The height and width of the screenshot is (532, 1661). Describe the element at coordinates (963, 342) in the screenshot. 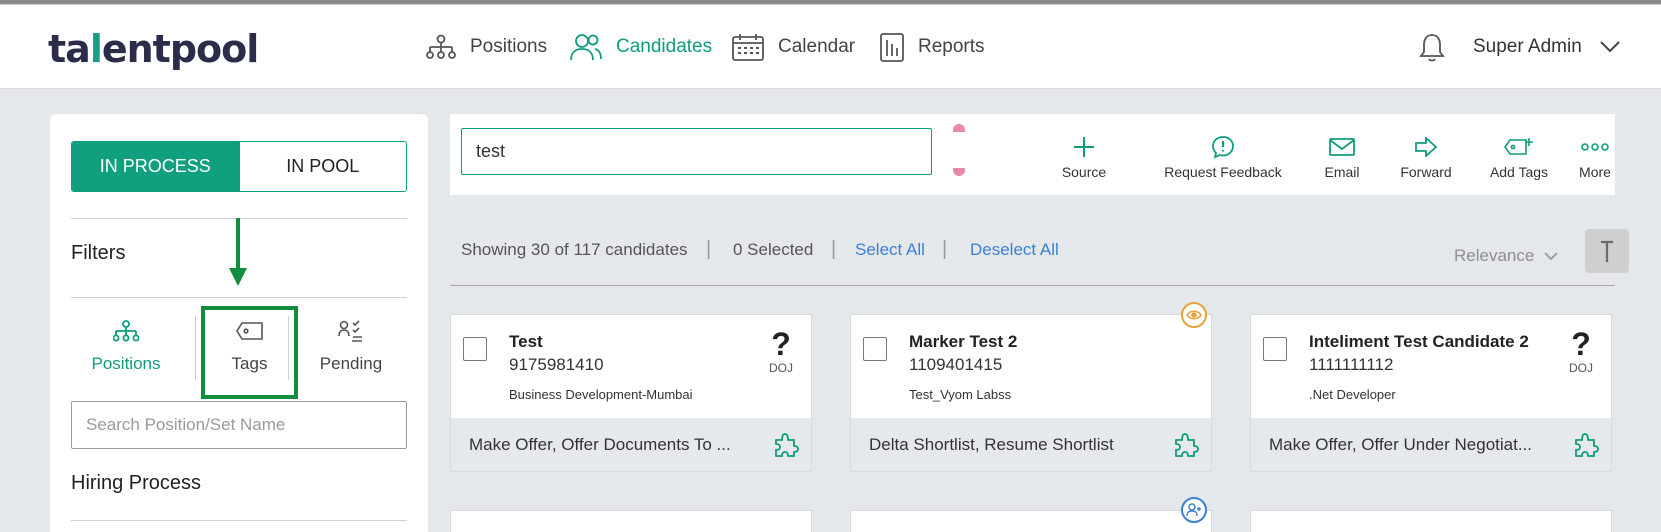

I see `candidate-name: Marker Test 2` at that location.